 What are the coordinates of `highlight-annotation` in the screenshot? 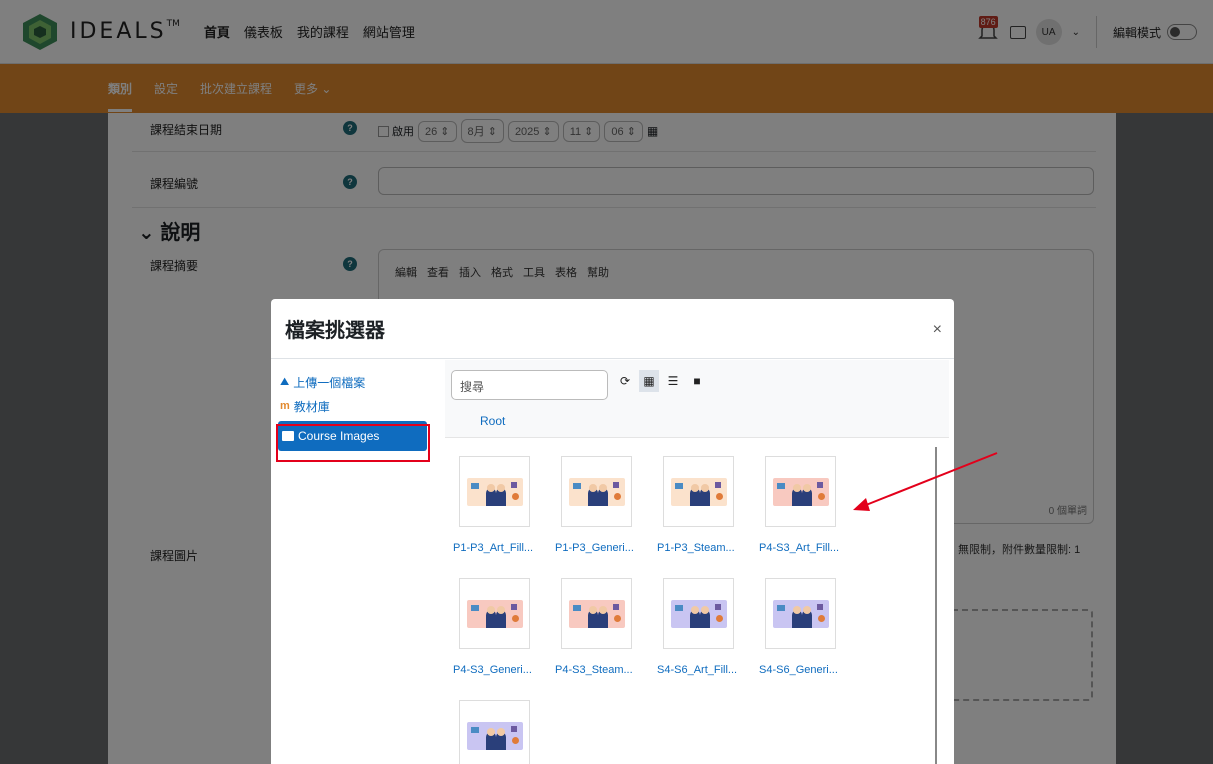 It's located at (353, 443).